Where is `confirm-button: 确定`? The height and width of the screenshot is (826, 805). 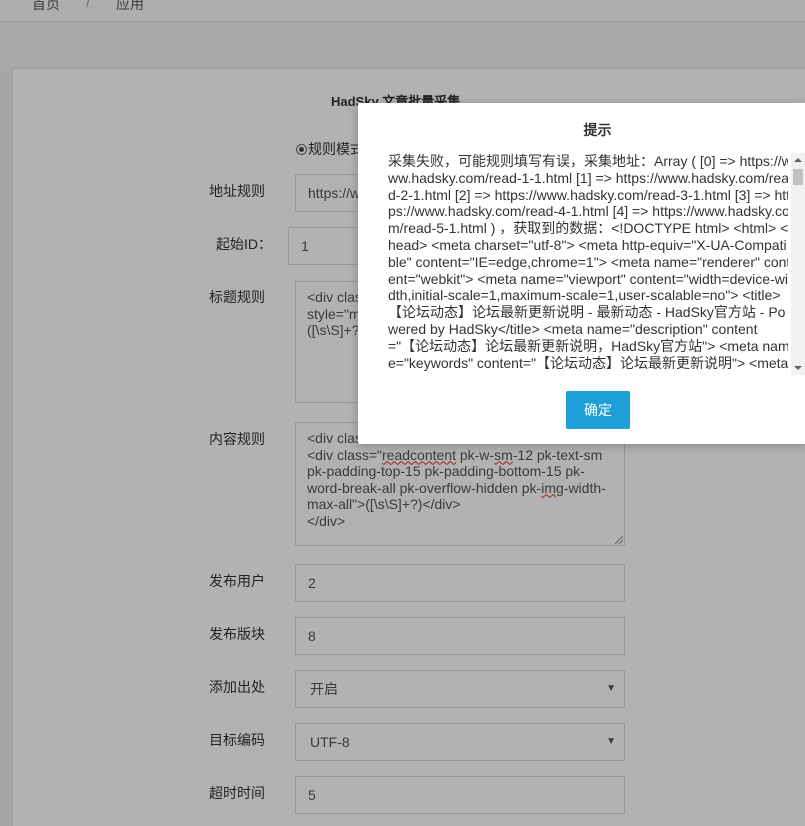
confirm-button: 确定 is located at coordinates (598, 410).